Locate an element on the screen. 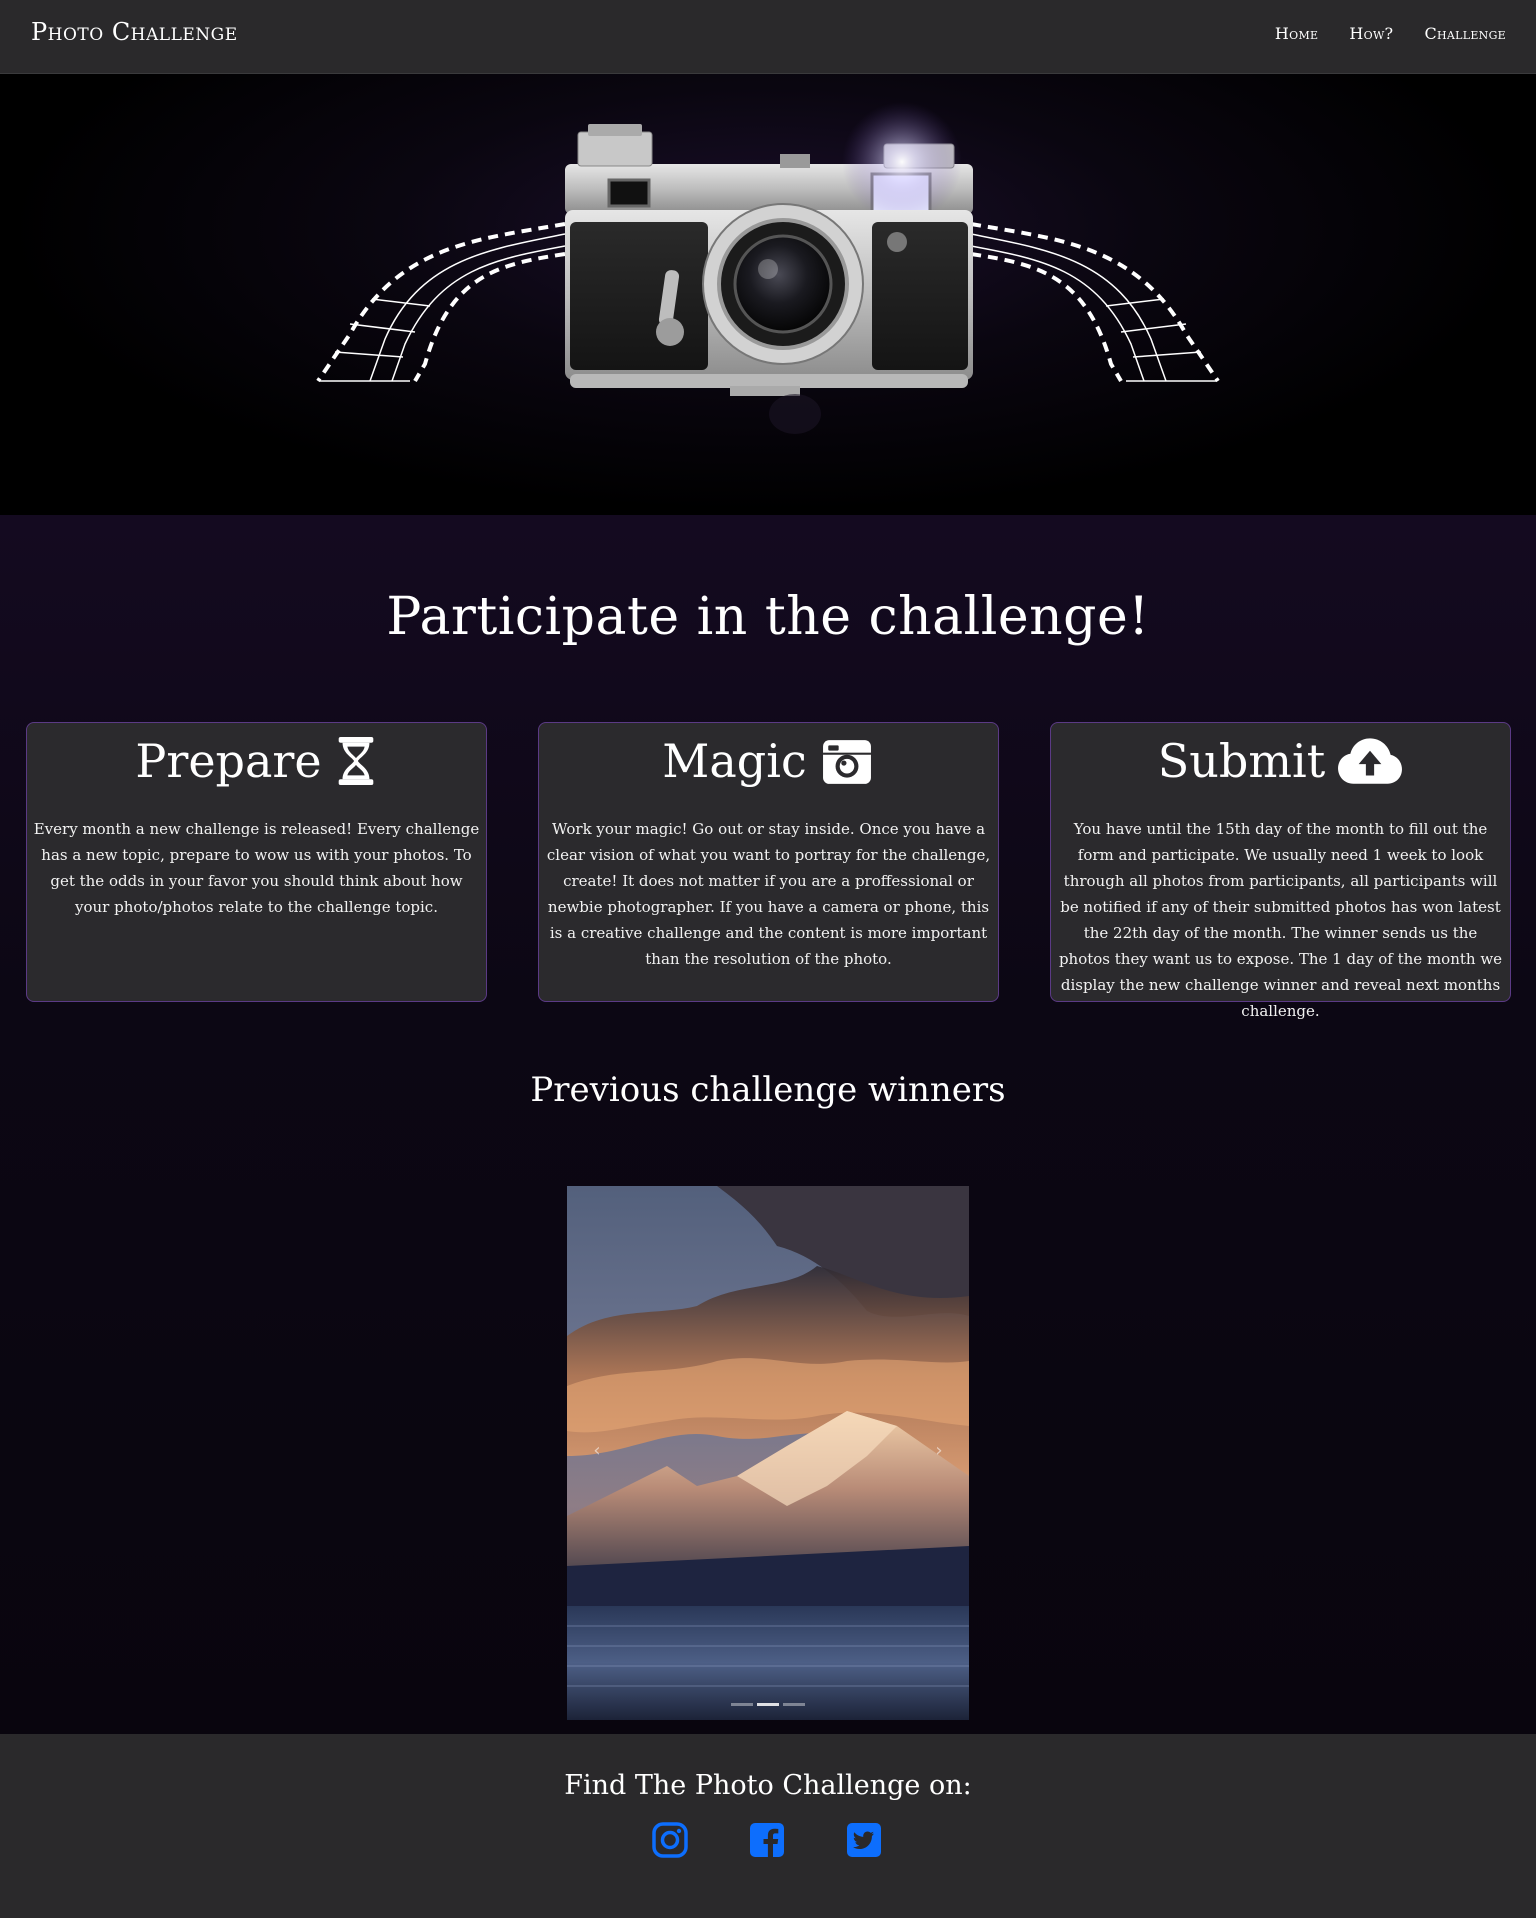 The width and height of the screenshot is (1536, 1918). carousel-indicator-active is located at coordinates (768, 1704).